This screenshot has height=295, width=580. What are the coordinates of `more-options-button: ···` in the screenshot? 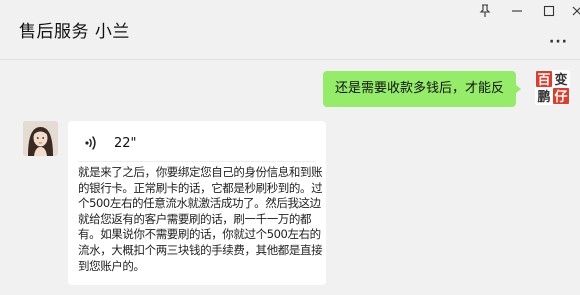 It's located at (558, 42).